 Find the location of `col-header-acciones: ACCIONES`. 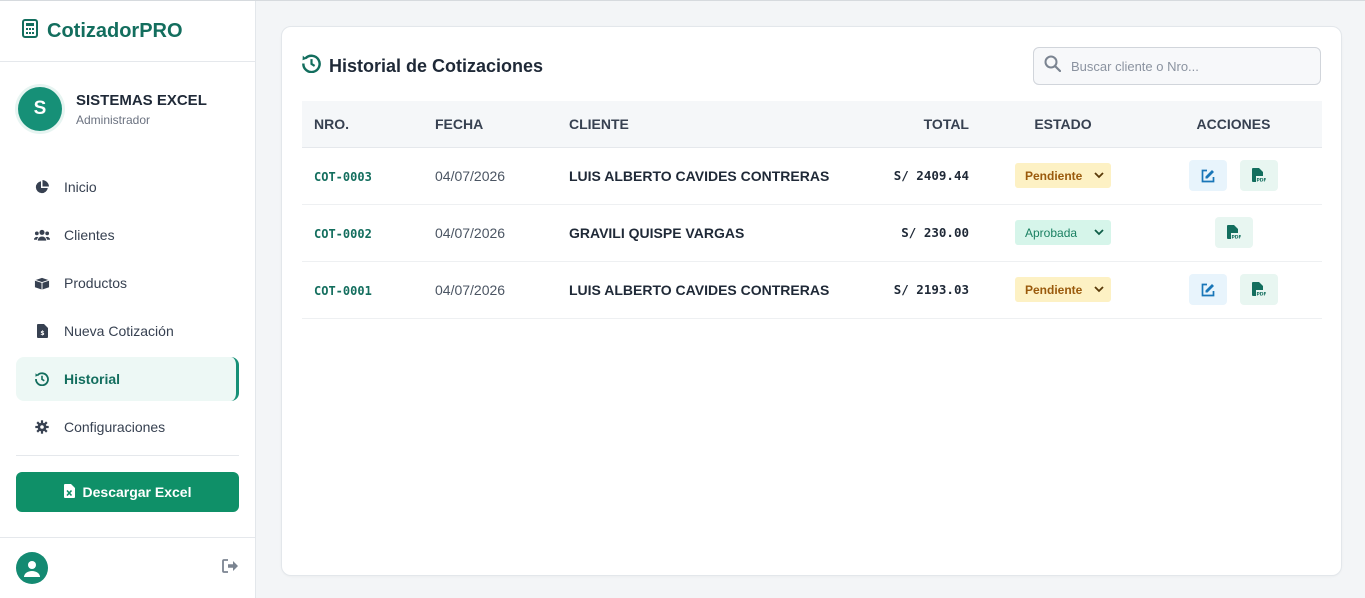

col-header-acciones: ACCIONES is located at coordinates (1233, 124).